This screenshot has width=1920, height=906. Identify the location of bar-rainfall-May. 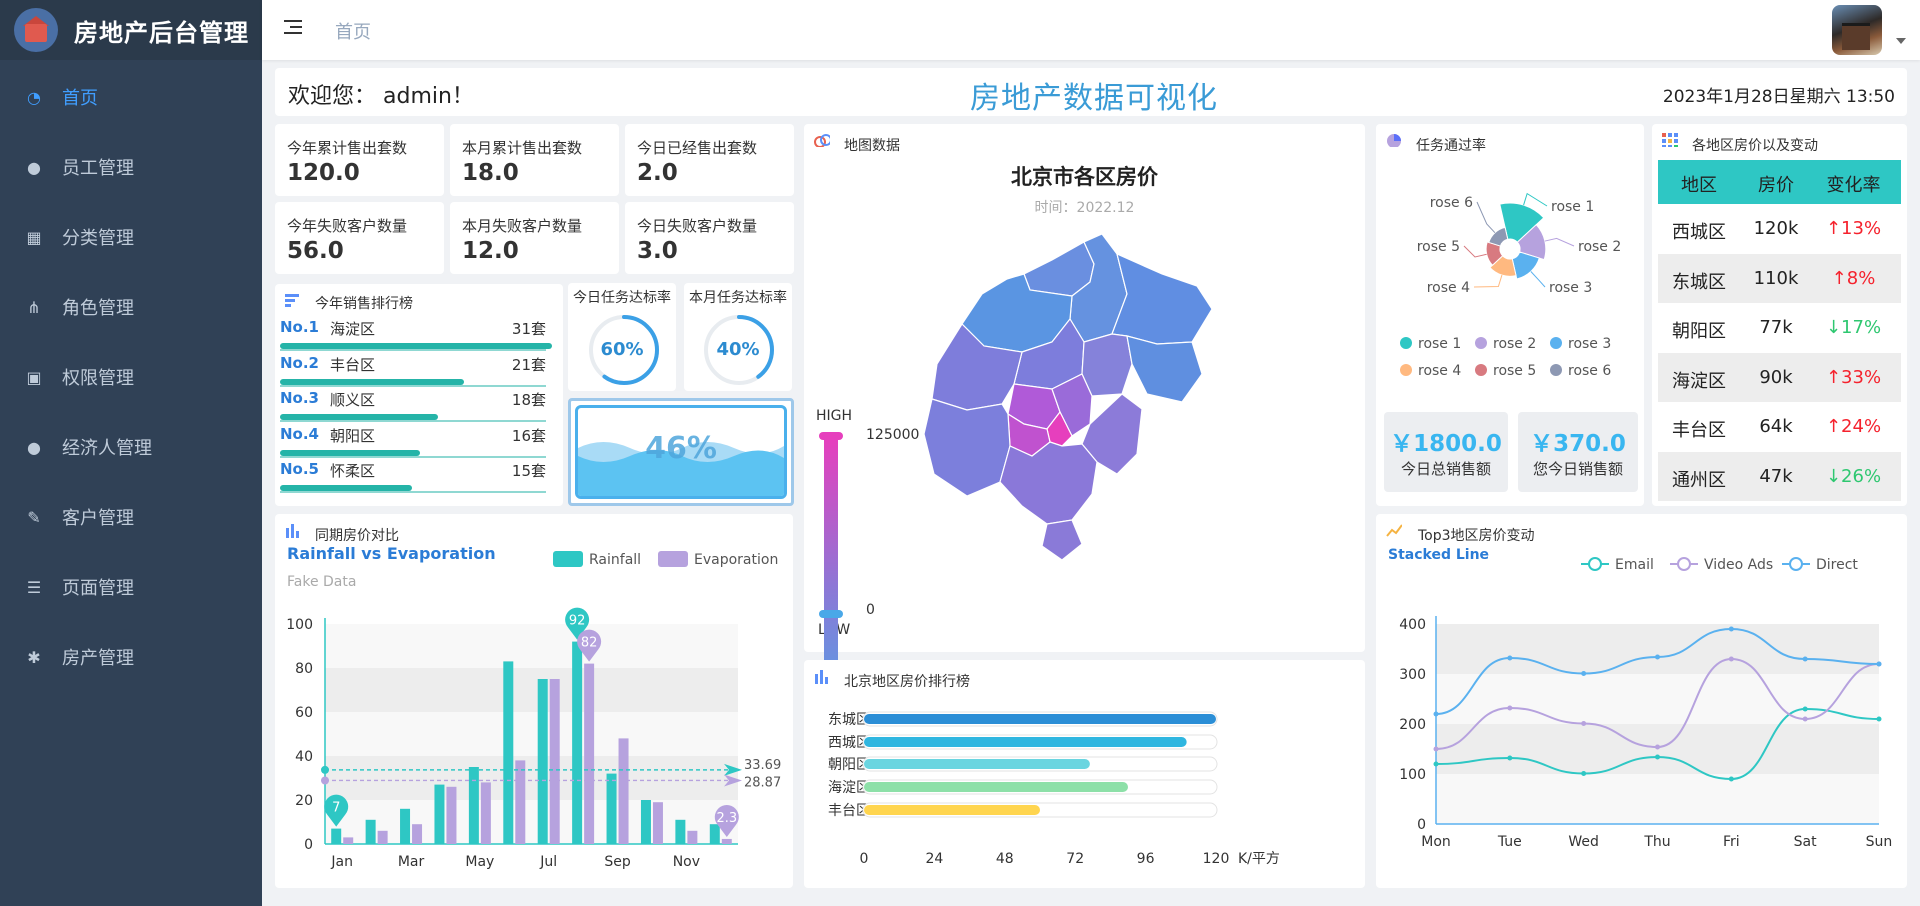
(473, 805).